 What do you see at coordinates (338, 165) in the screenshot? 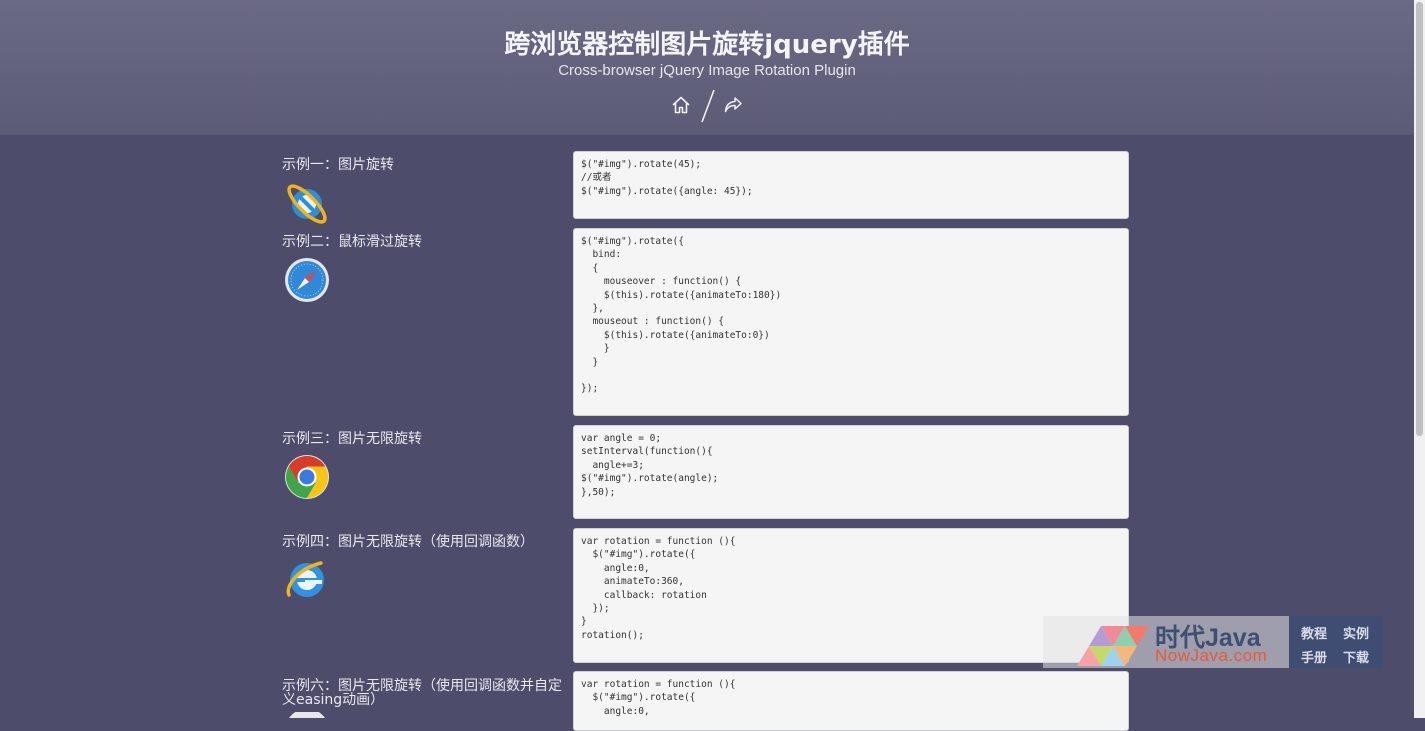
I see `example-1-title: 示例一：图片旋转` at bounding box center [338, 165].